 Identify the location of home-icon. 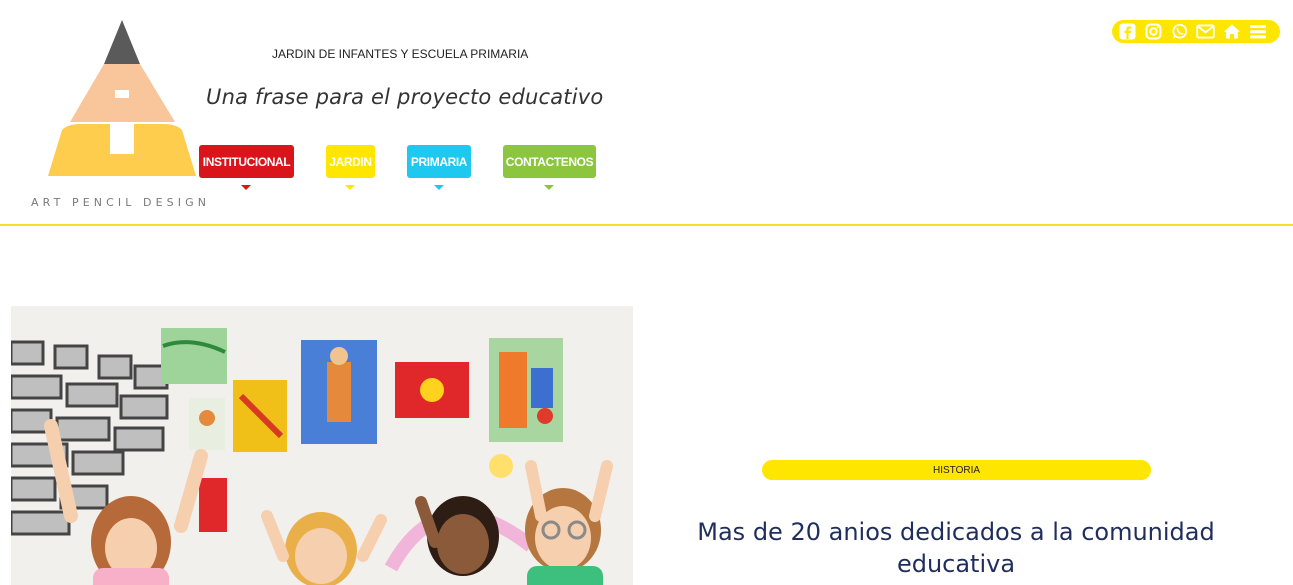
(1231, 31).